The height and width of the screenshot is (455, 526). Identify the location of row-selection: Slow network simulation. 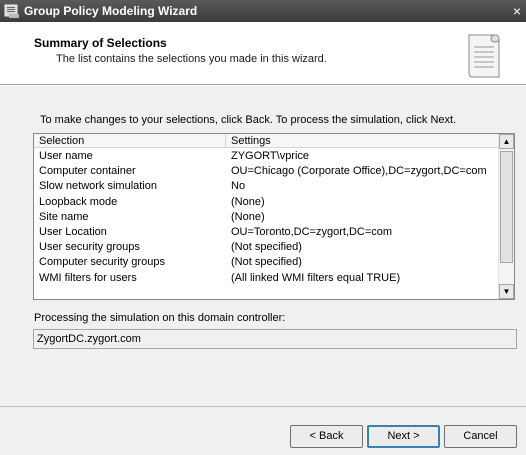
(98, 186).